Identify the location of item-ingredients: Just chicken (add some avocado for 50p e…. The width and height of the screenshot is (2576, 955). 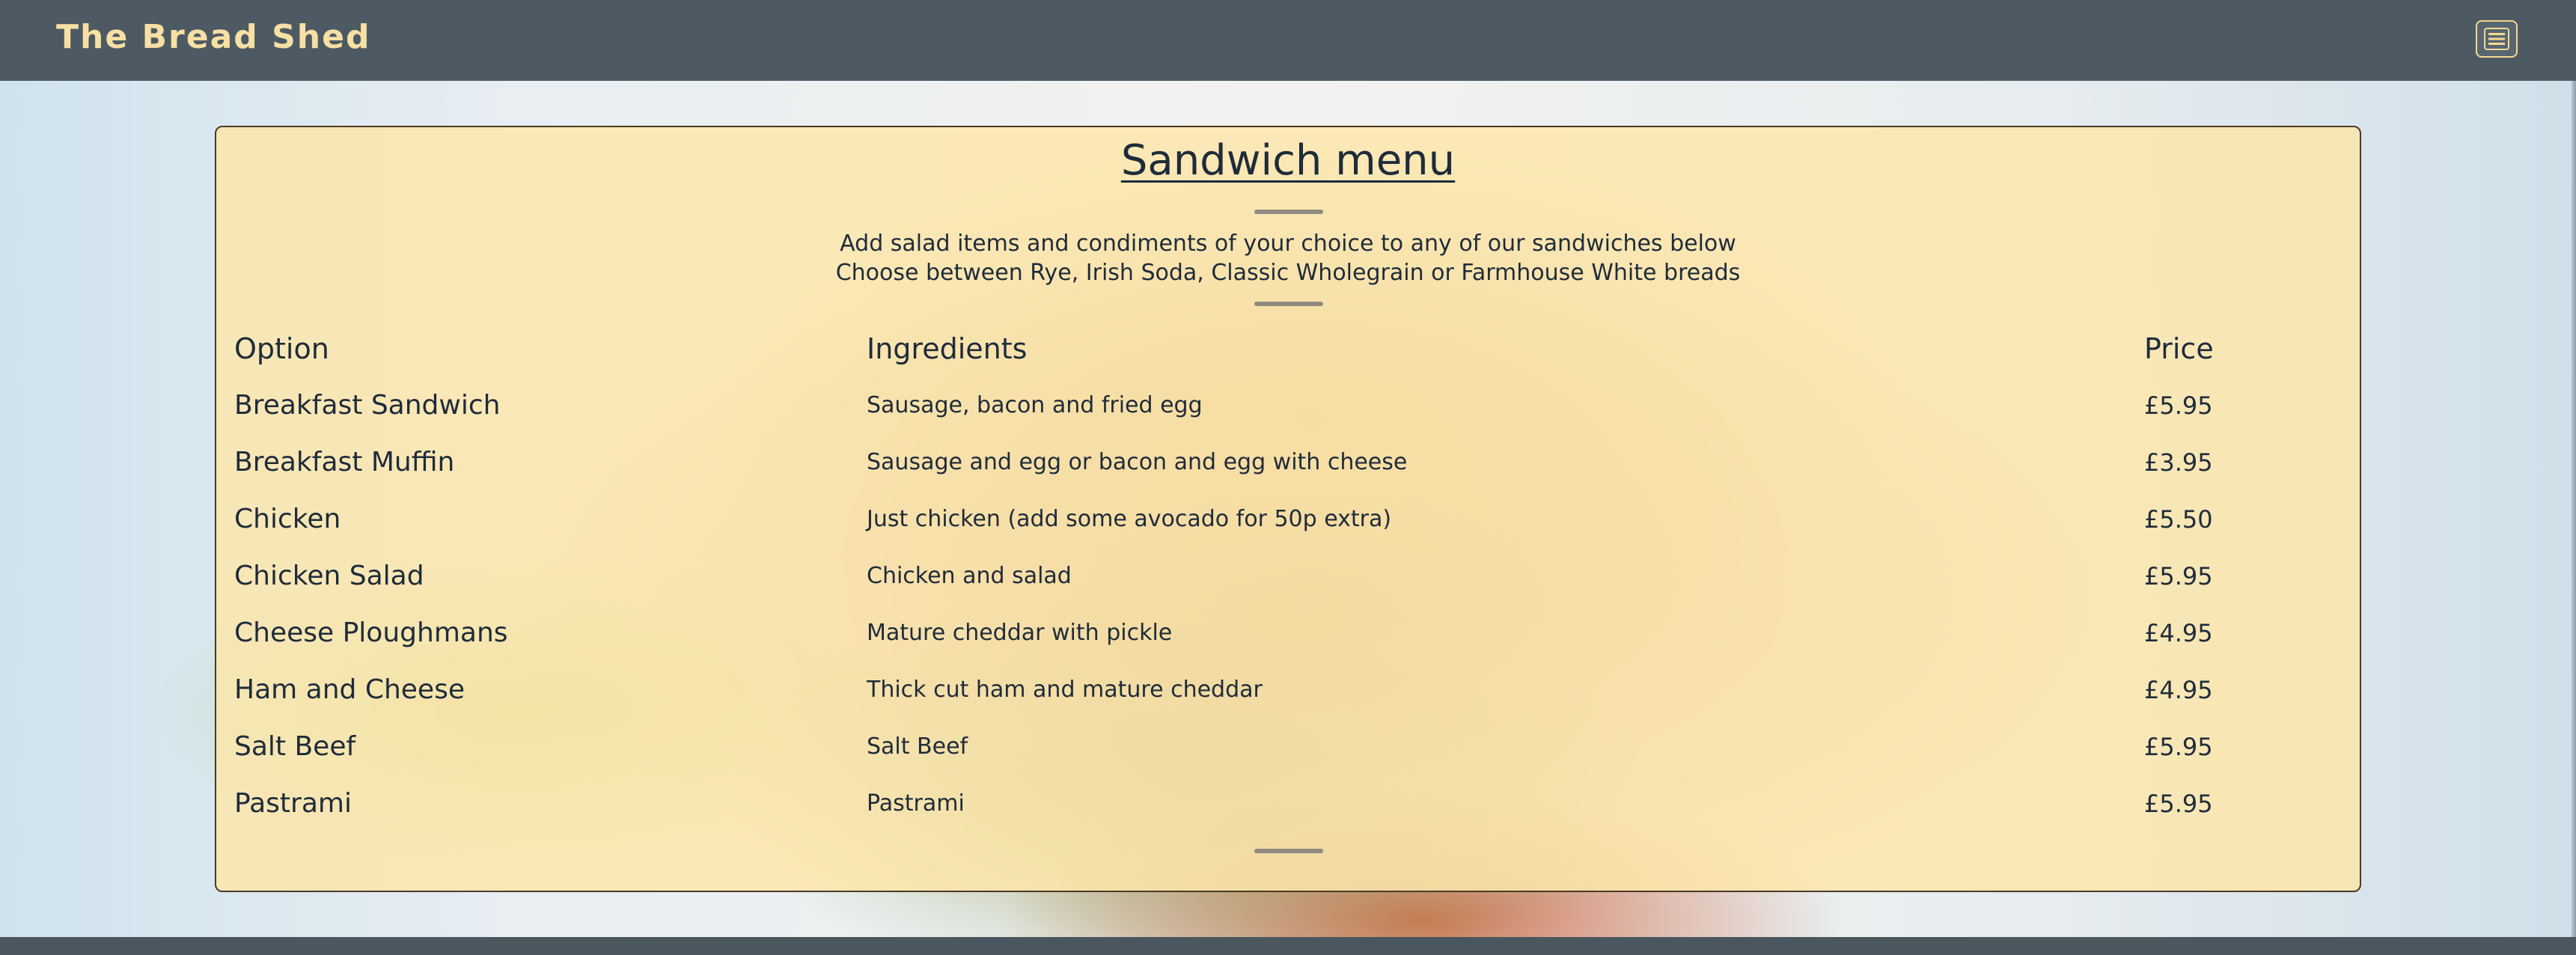
(1129, 519).